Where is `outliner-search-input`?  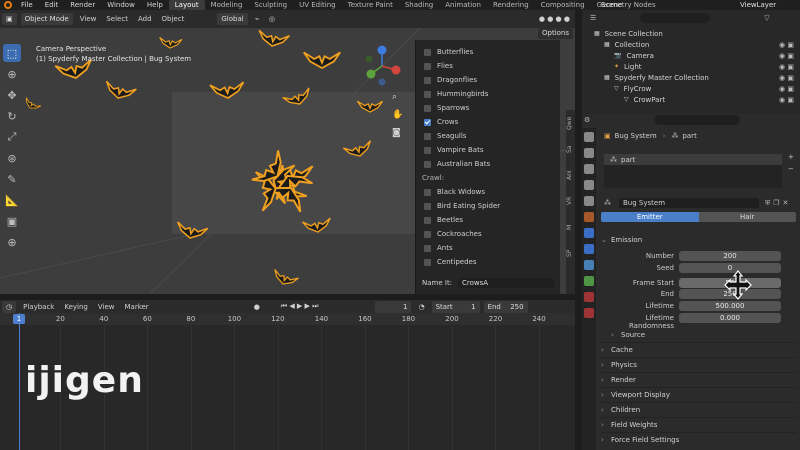
outliner-search-input is located at coordinates (675, 18).